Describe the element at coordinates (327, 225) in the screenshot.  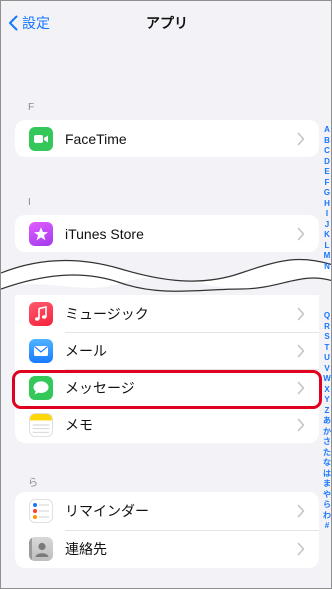
I see `index-letter: J` at that location.